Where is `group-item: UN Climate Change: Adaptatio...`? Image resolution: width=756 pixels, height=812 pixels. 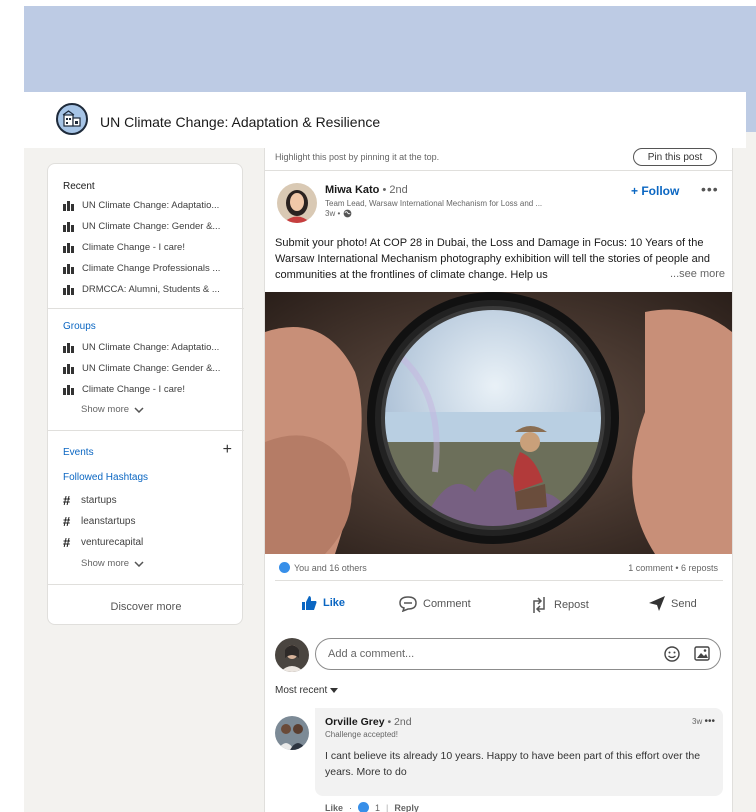 group-item: UN Climate Change: Adaptatio... is located at coordinates (141, 347).